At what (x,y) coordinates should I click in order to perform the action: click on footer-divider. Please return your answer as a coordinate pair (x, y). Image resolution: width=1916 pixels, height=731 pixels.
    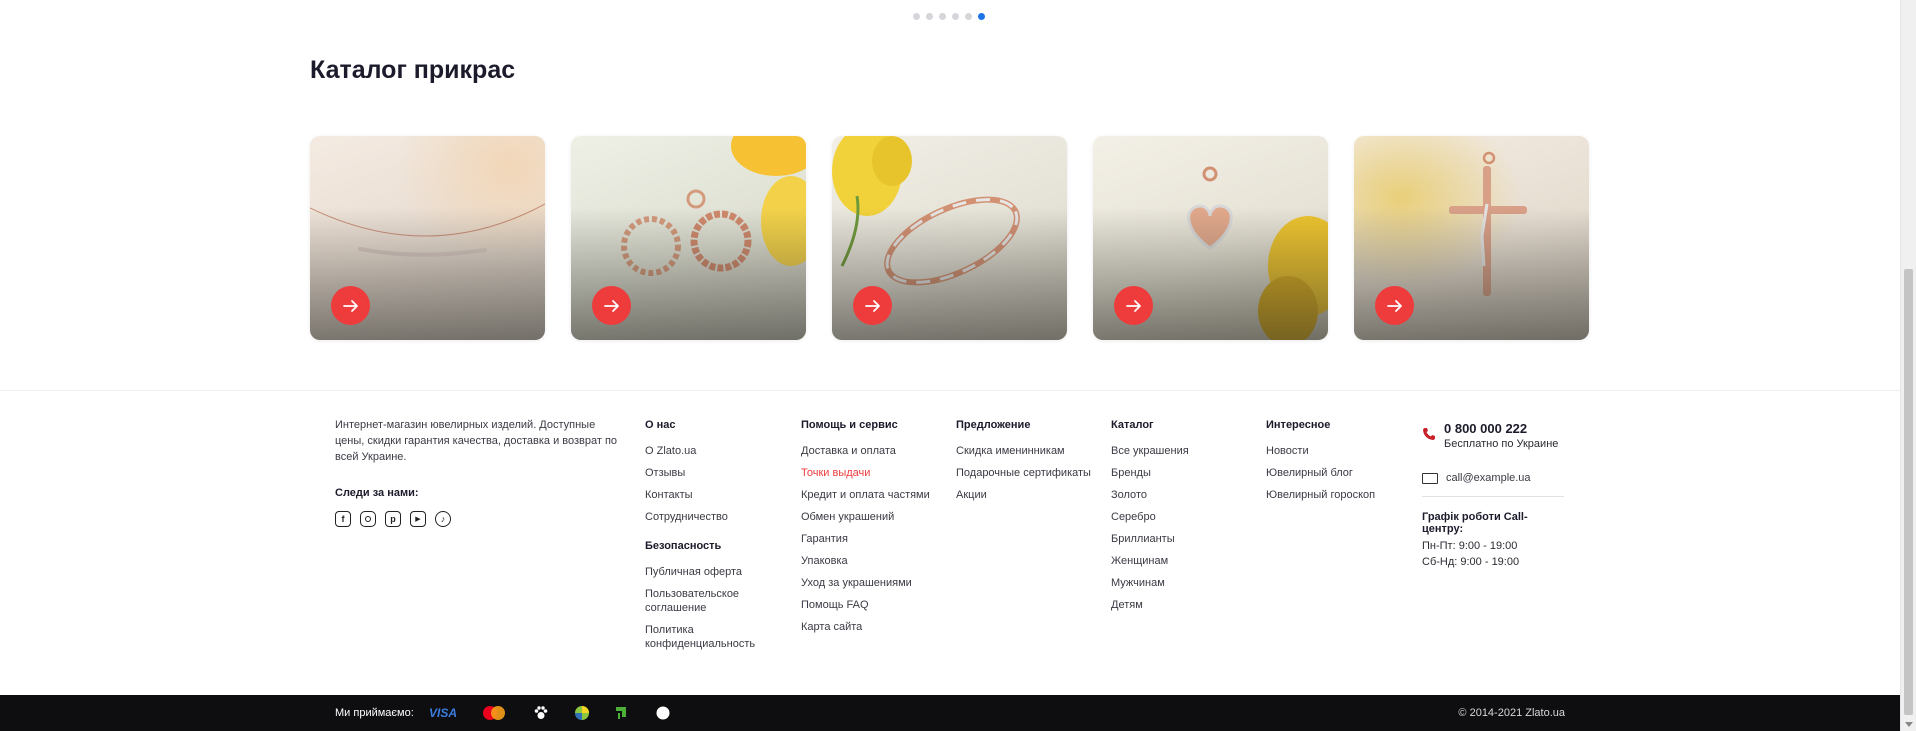
    Looking at the image, I should click on (950, 390).